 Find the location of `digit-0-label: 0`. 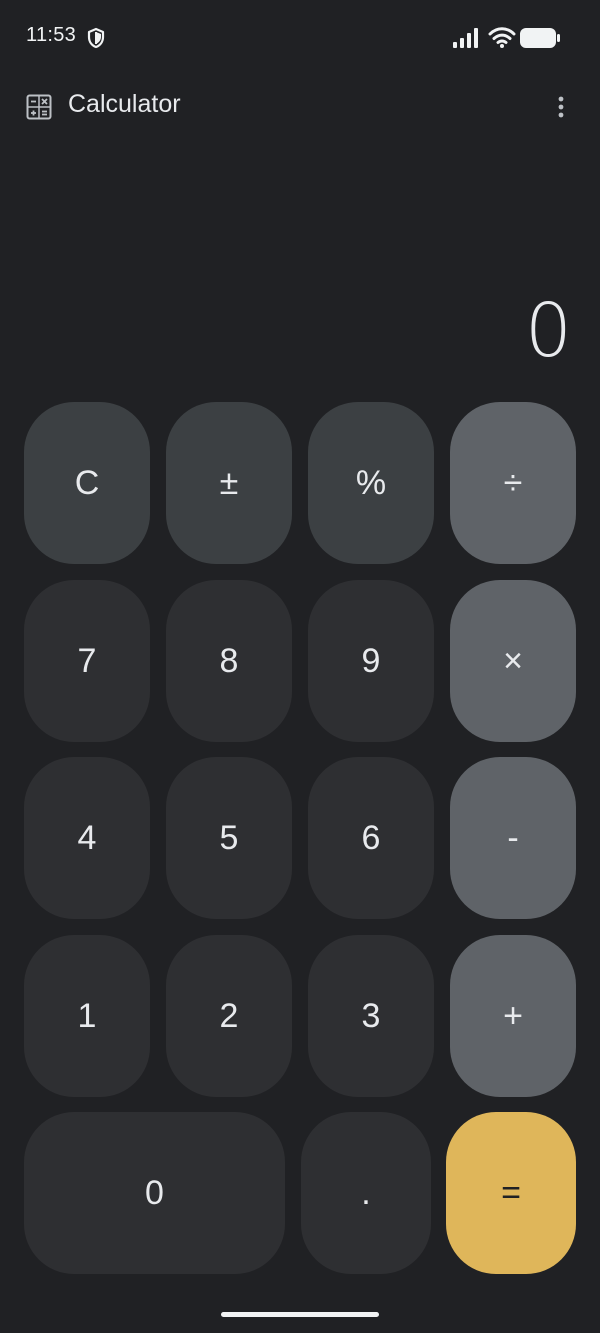

digit-0-label: 0 is located at coordinates (154, 1192).